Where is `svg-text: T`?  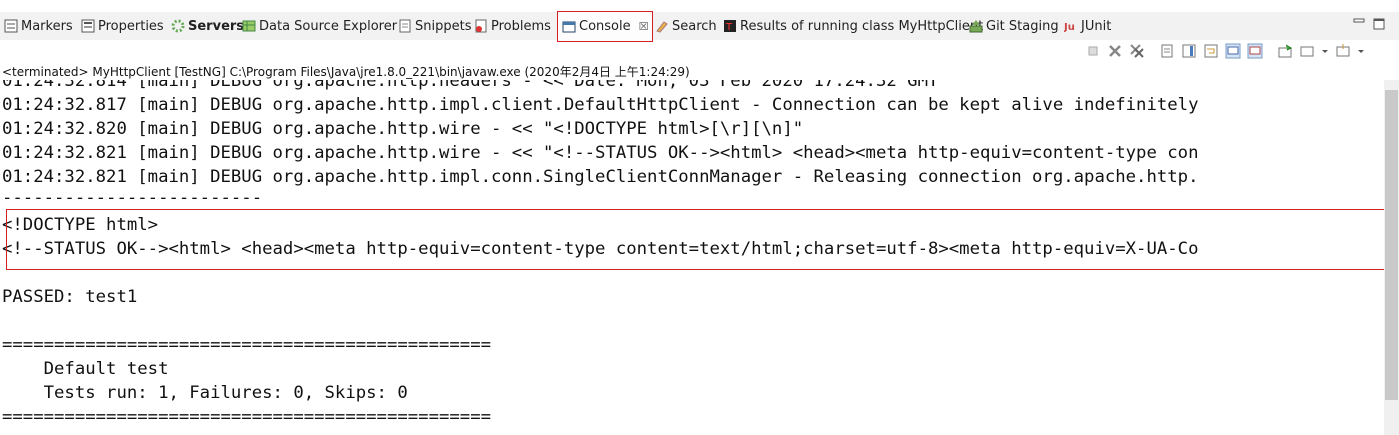 svg-text: T is located at coordinates (729, 27).